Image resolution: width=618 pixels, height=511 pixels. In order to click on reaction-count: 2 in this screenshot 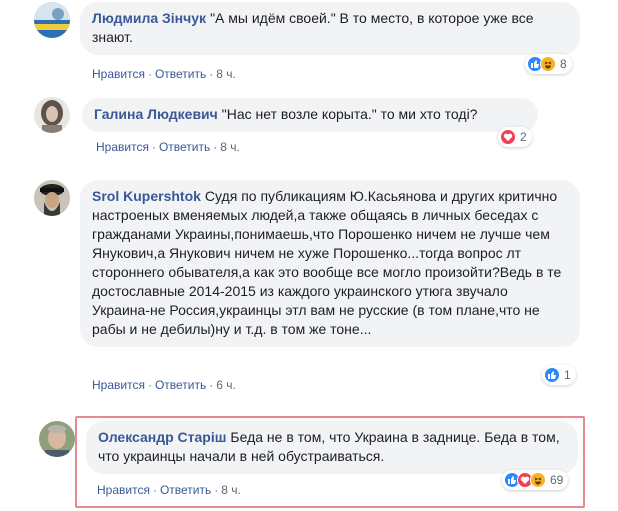, I will do `click(523, 137)`.